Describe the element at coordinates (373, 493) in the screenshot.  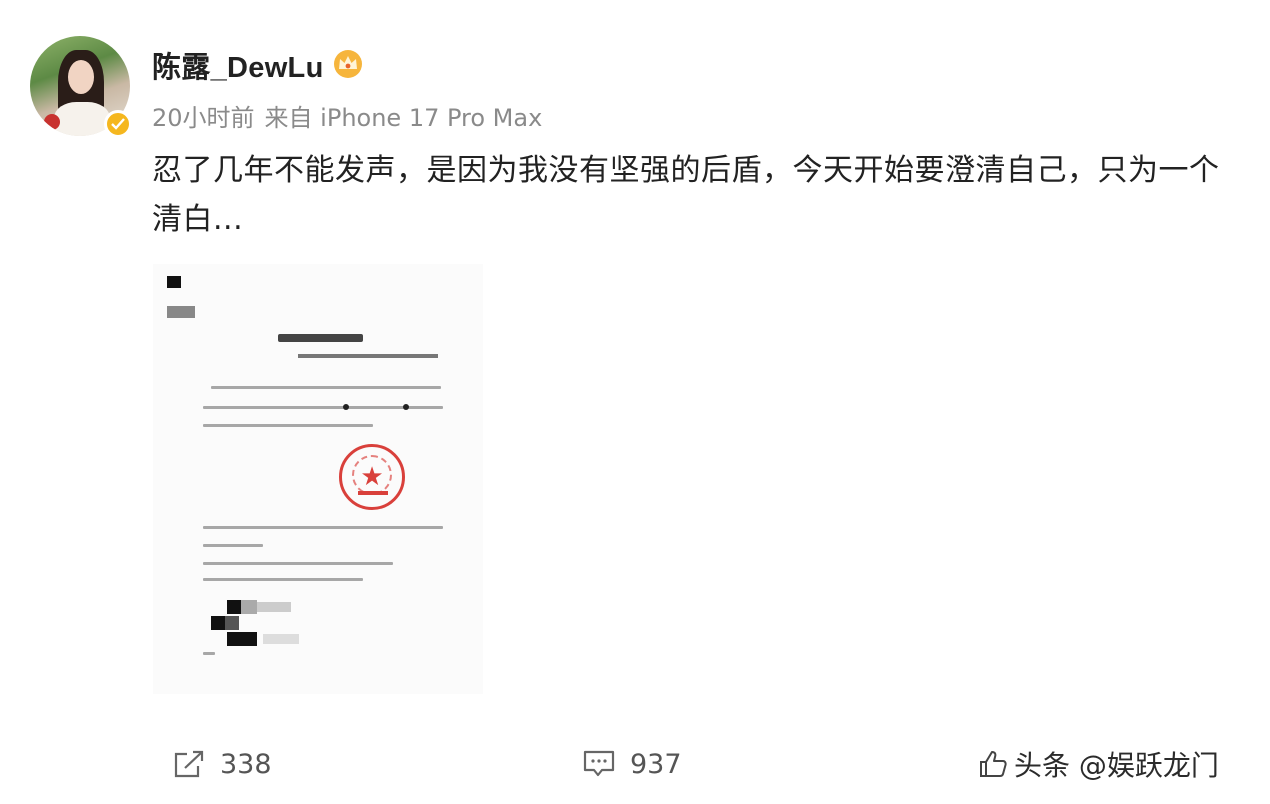
I see `seal-code` at that location.